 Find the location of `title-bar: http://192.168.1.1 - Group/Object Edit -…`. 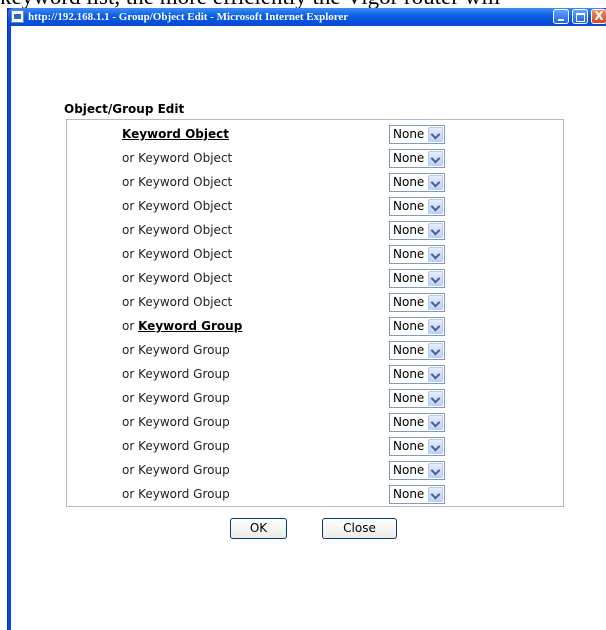

title-bar: http://192.168.1.1 - Group/Object Edit -… is located at coordinates (307, 17).